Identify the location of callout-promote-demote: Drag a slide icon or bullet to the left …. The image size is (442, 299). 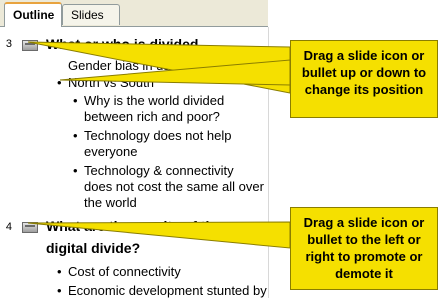
(364, 248).